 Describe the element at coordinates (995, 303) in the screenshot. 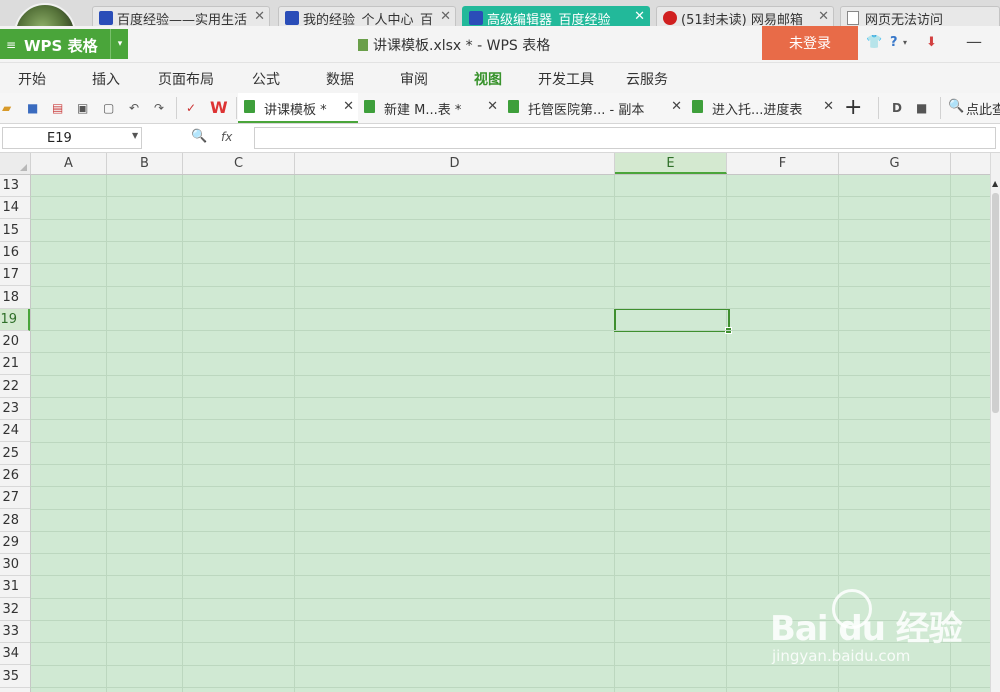

I see `scrollbar-thumb` at that location.